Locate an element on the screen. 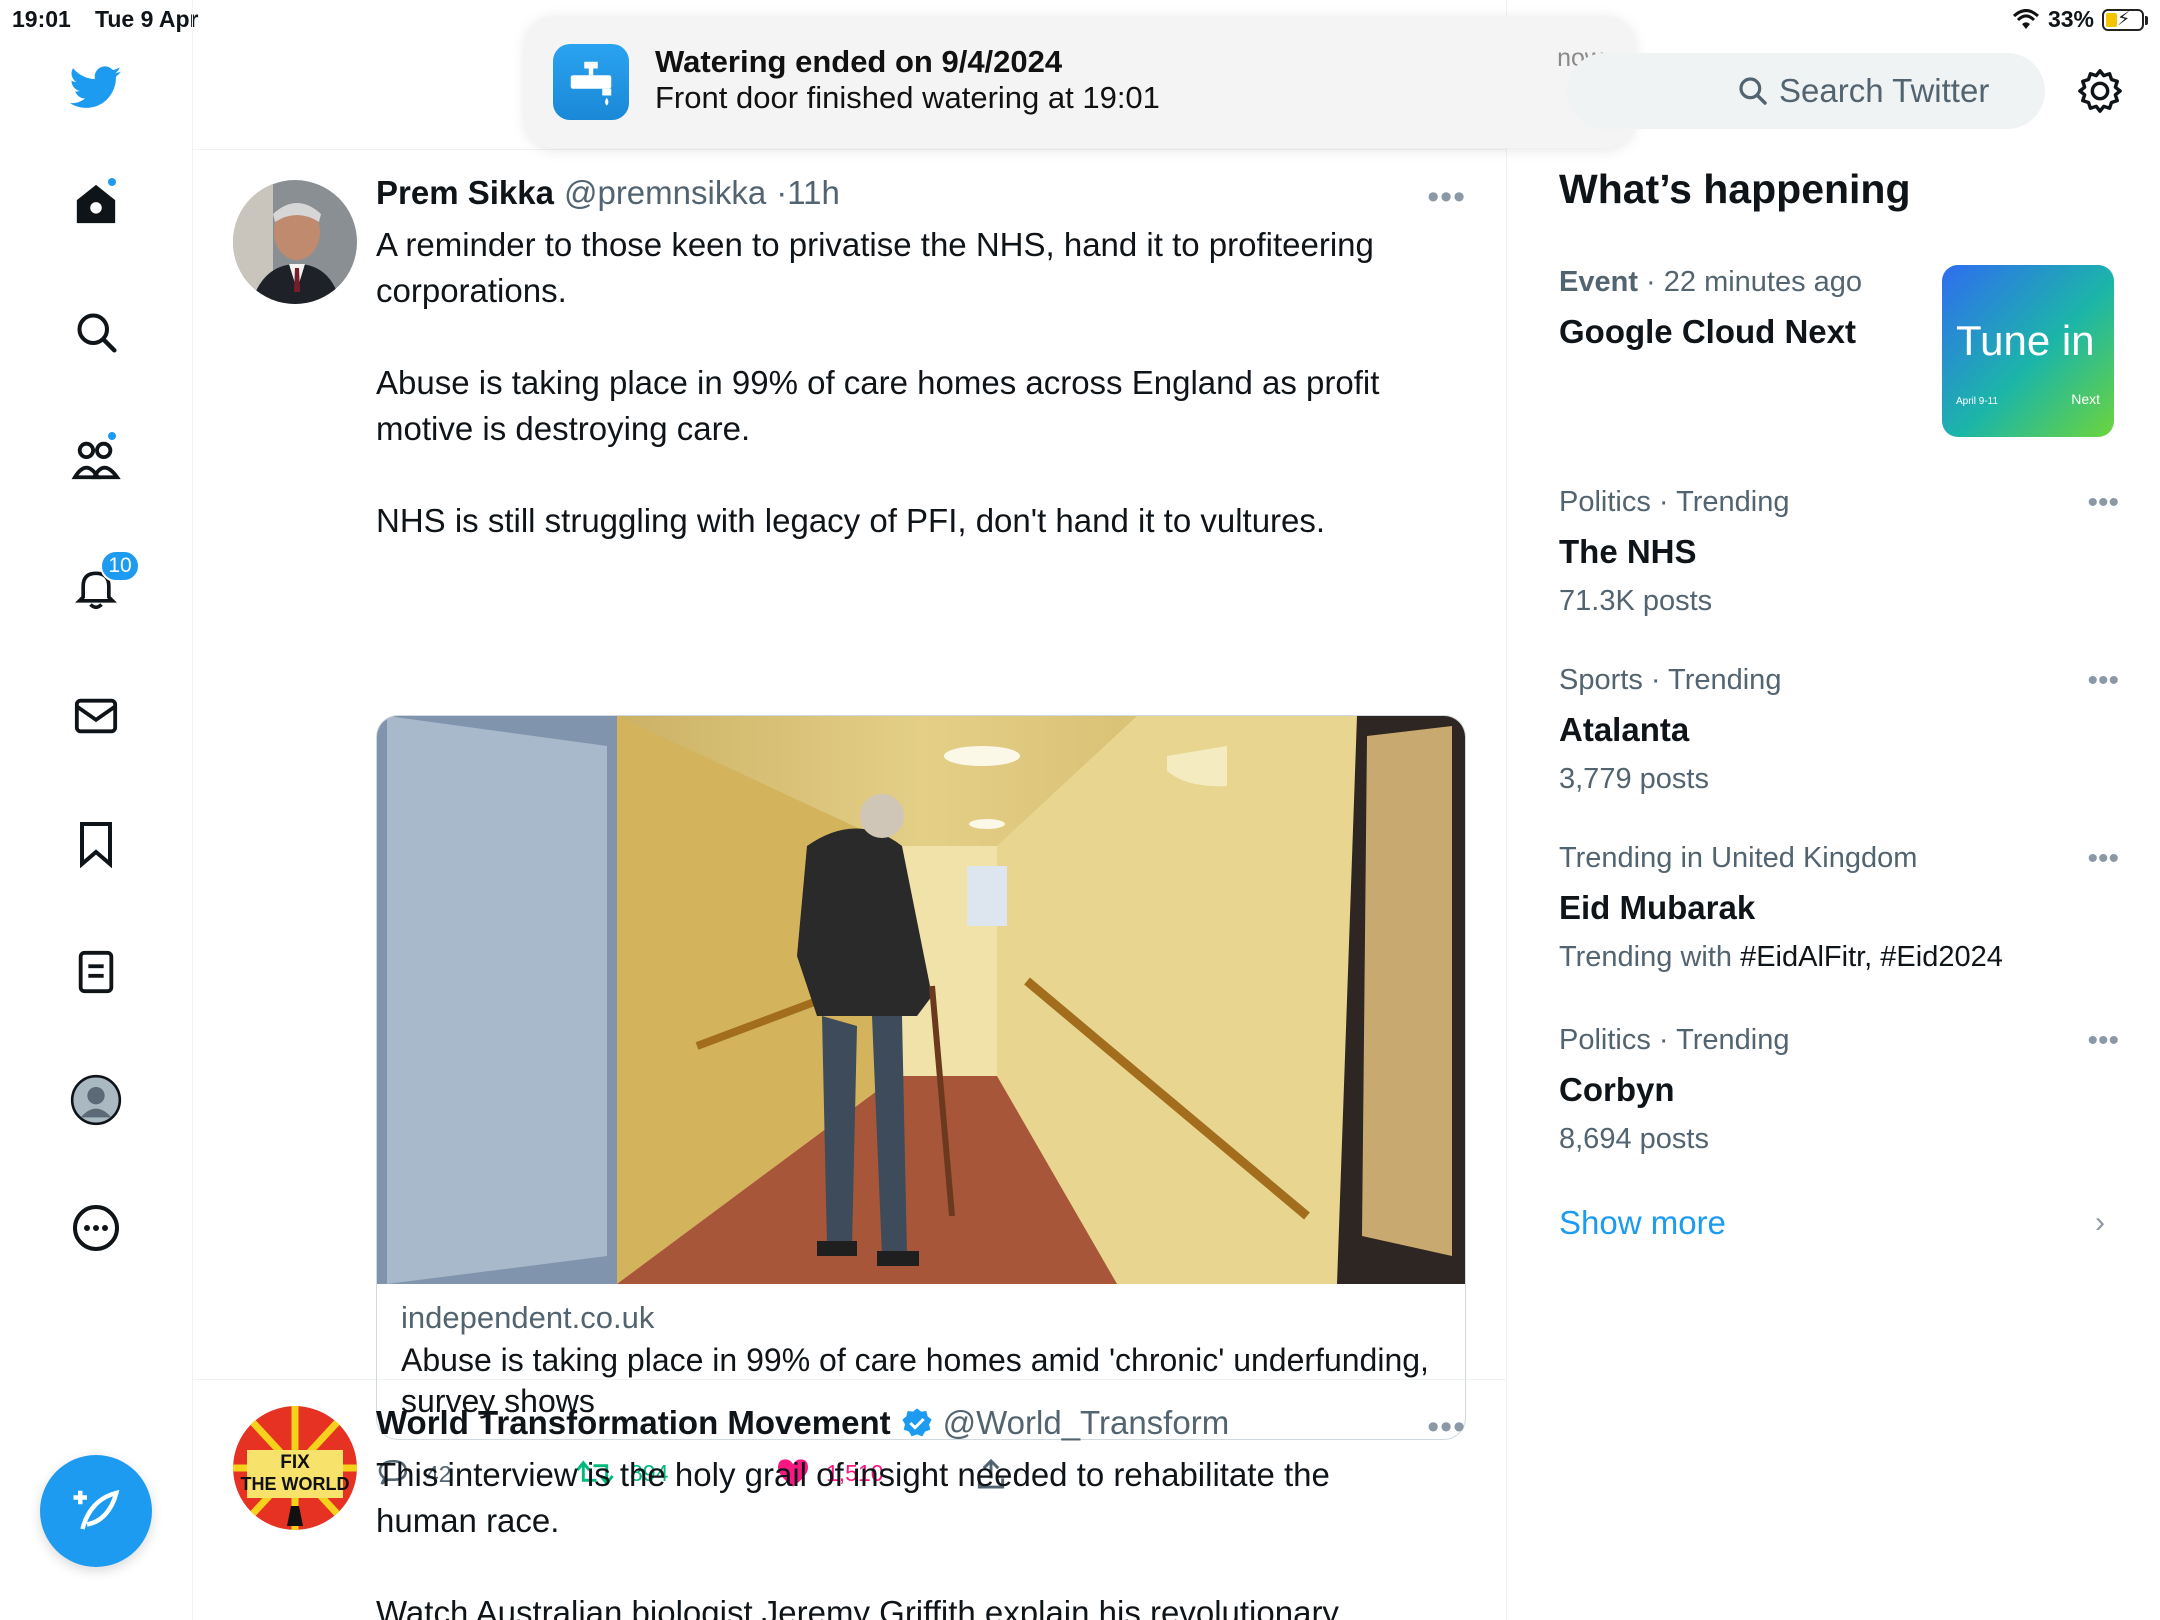 This screenshot has height=1620, width=2160. notification-title: Watering ended on 9/4/2024 is located at coordinates (859, 61).